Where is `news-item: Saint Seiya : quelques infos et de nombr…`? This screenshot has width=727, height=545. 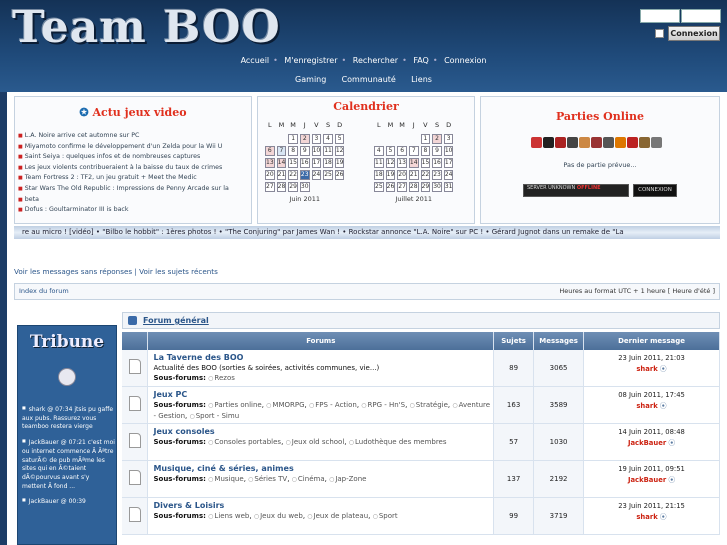 news-item: Saint Seiya : quelques infos et de nombr… is located at coordinates (134, 157).